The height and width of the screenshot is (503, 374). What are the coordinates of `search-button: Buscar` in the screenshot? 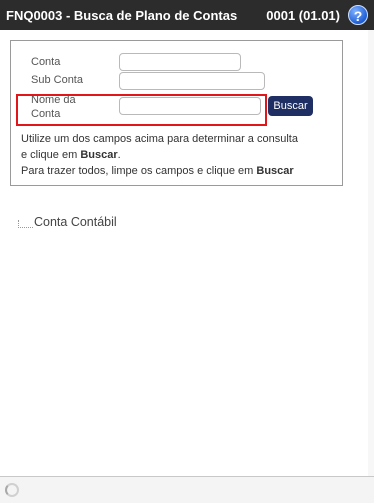 It's located at (290, 106).